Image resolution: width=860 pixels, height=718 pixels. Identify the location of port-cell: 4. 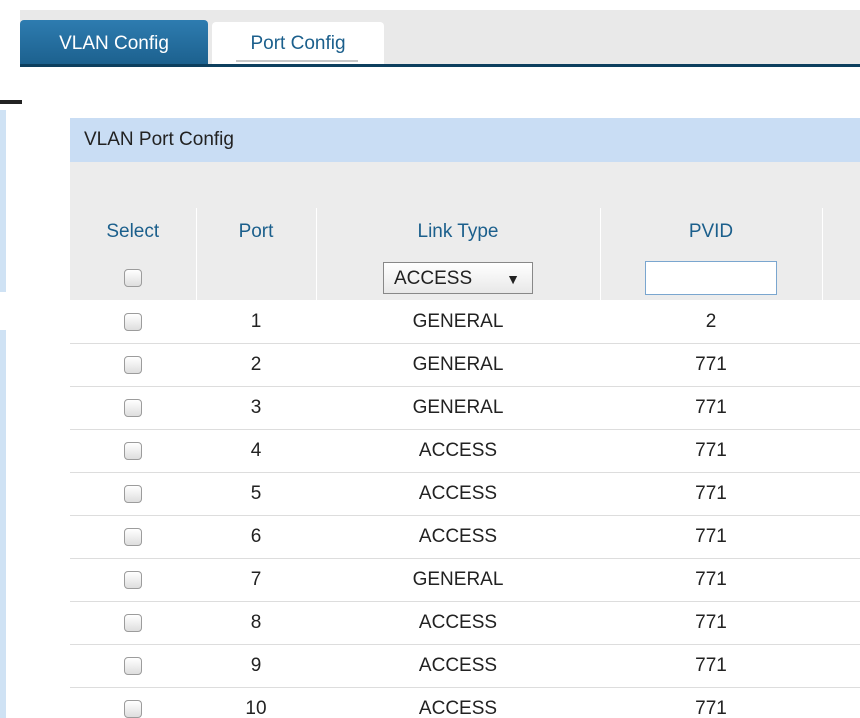
(256, 451).